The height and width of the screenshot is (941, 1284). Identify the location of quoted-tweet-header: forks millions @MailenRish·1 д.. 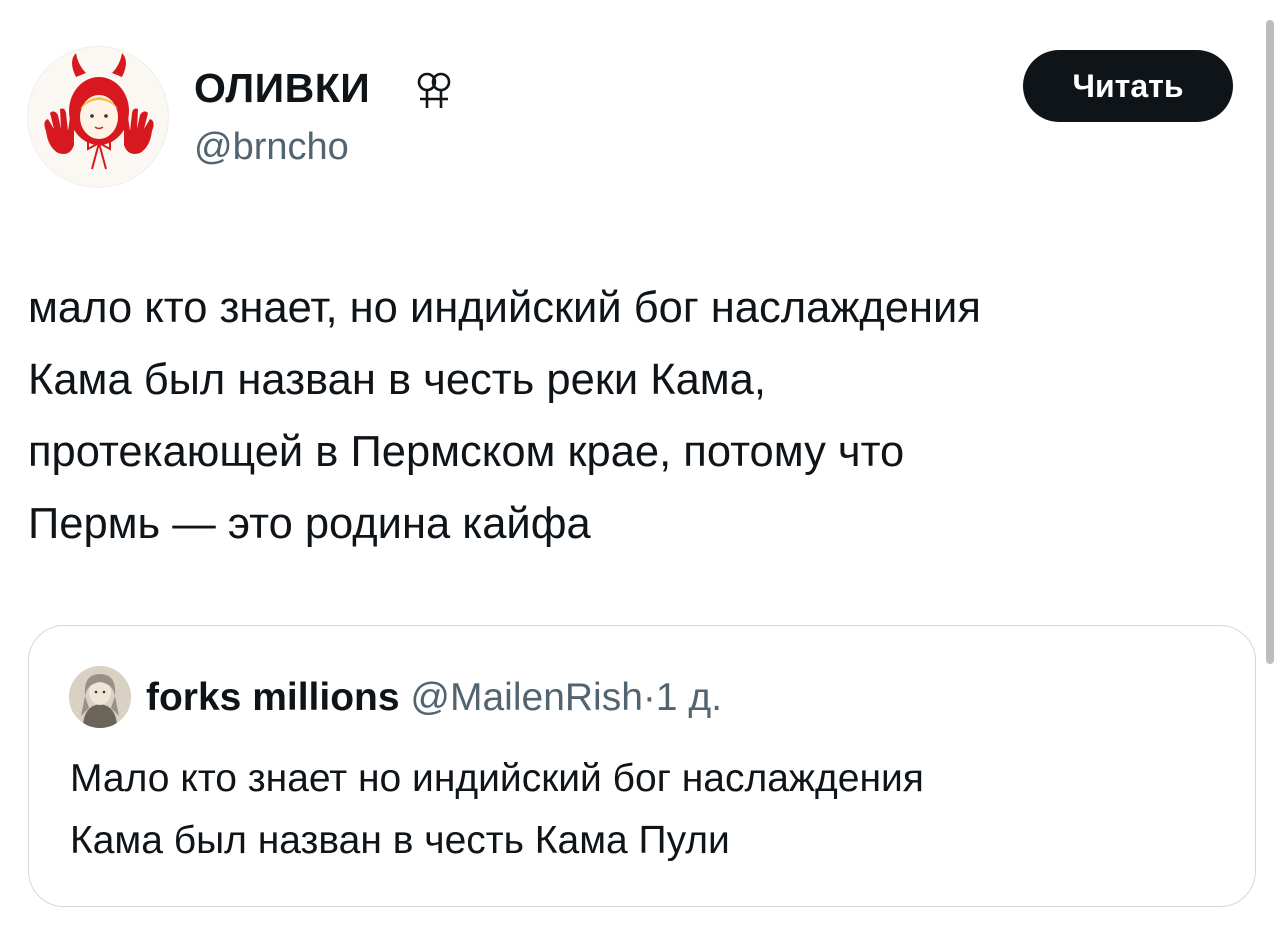
(434, 698).